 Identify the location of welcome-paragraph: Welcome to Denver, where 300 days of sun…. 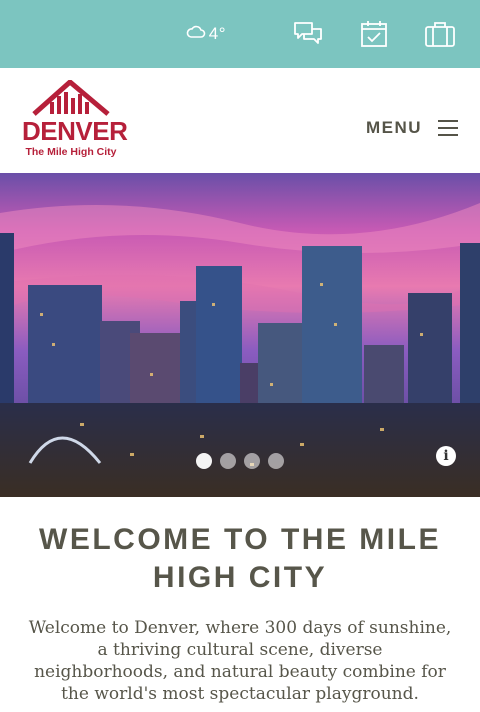
(240, 661).